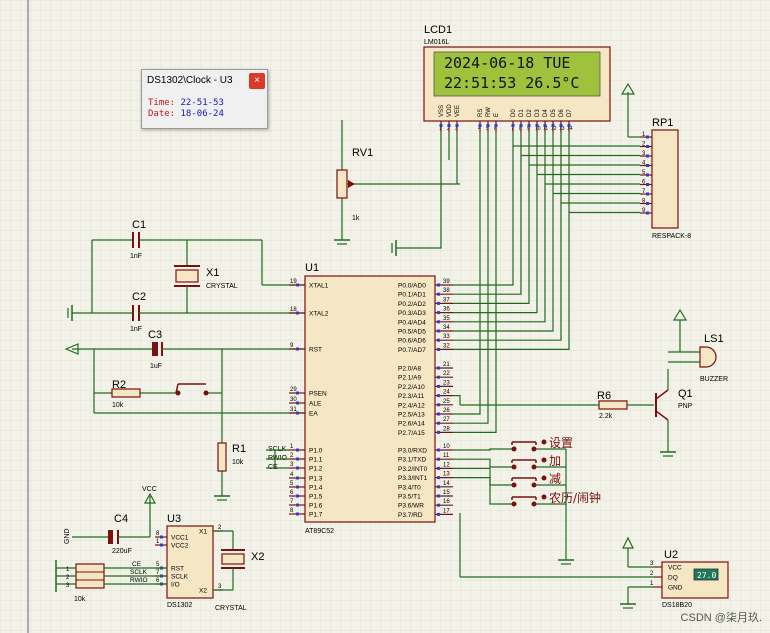  I want to click on lcd-pin-label: E, so click(497, 115).